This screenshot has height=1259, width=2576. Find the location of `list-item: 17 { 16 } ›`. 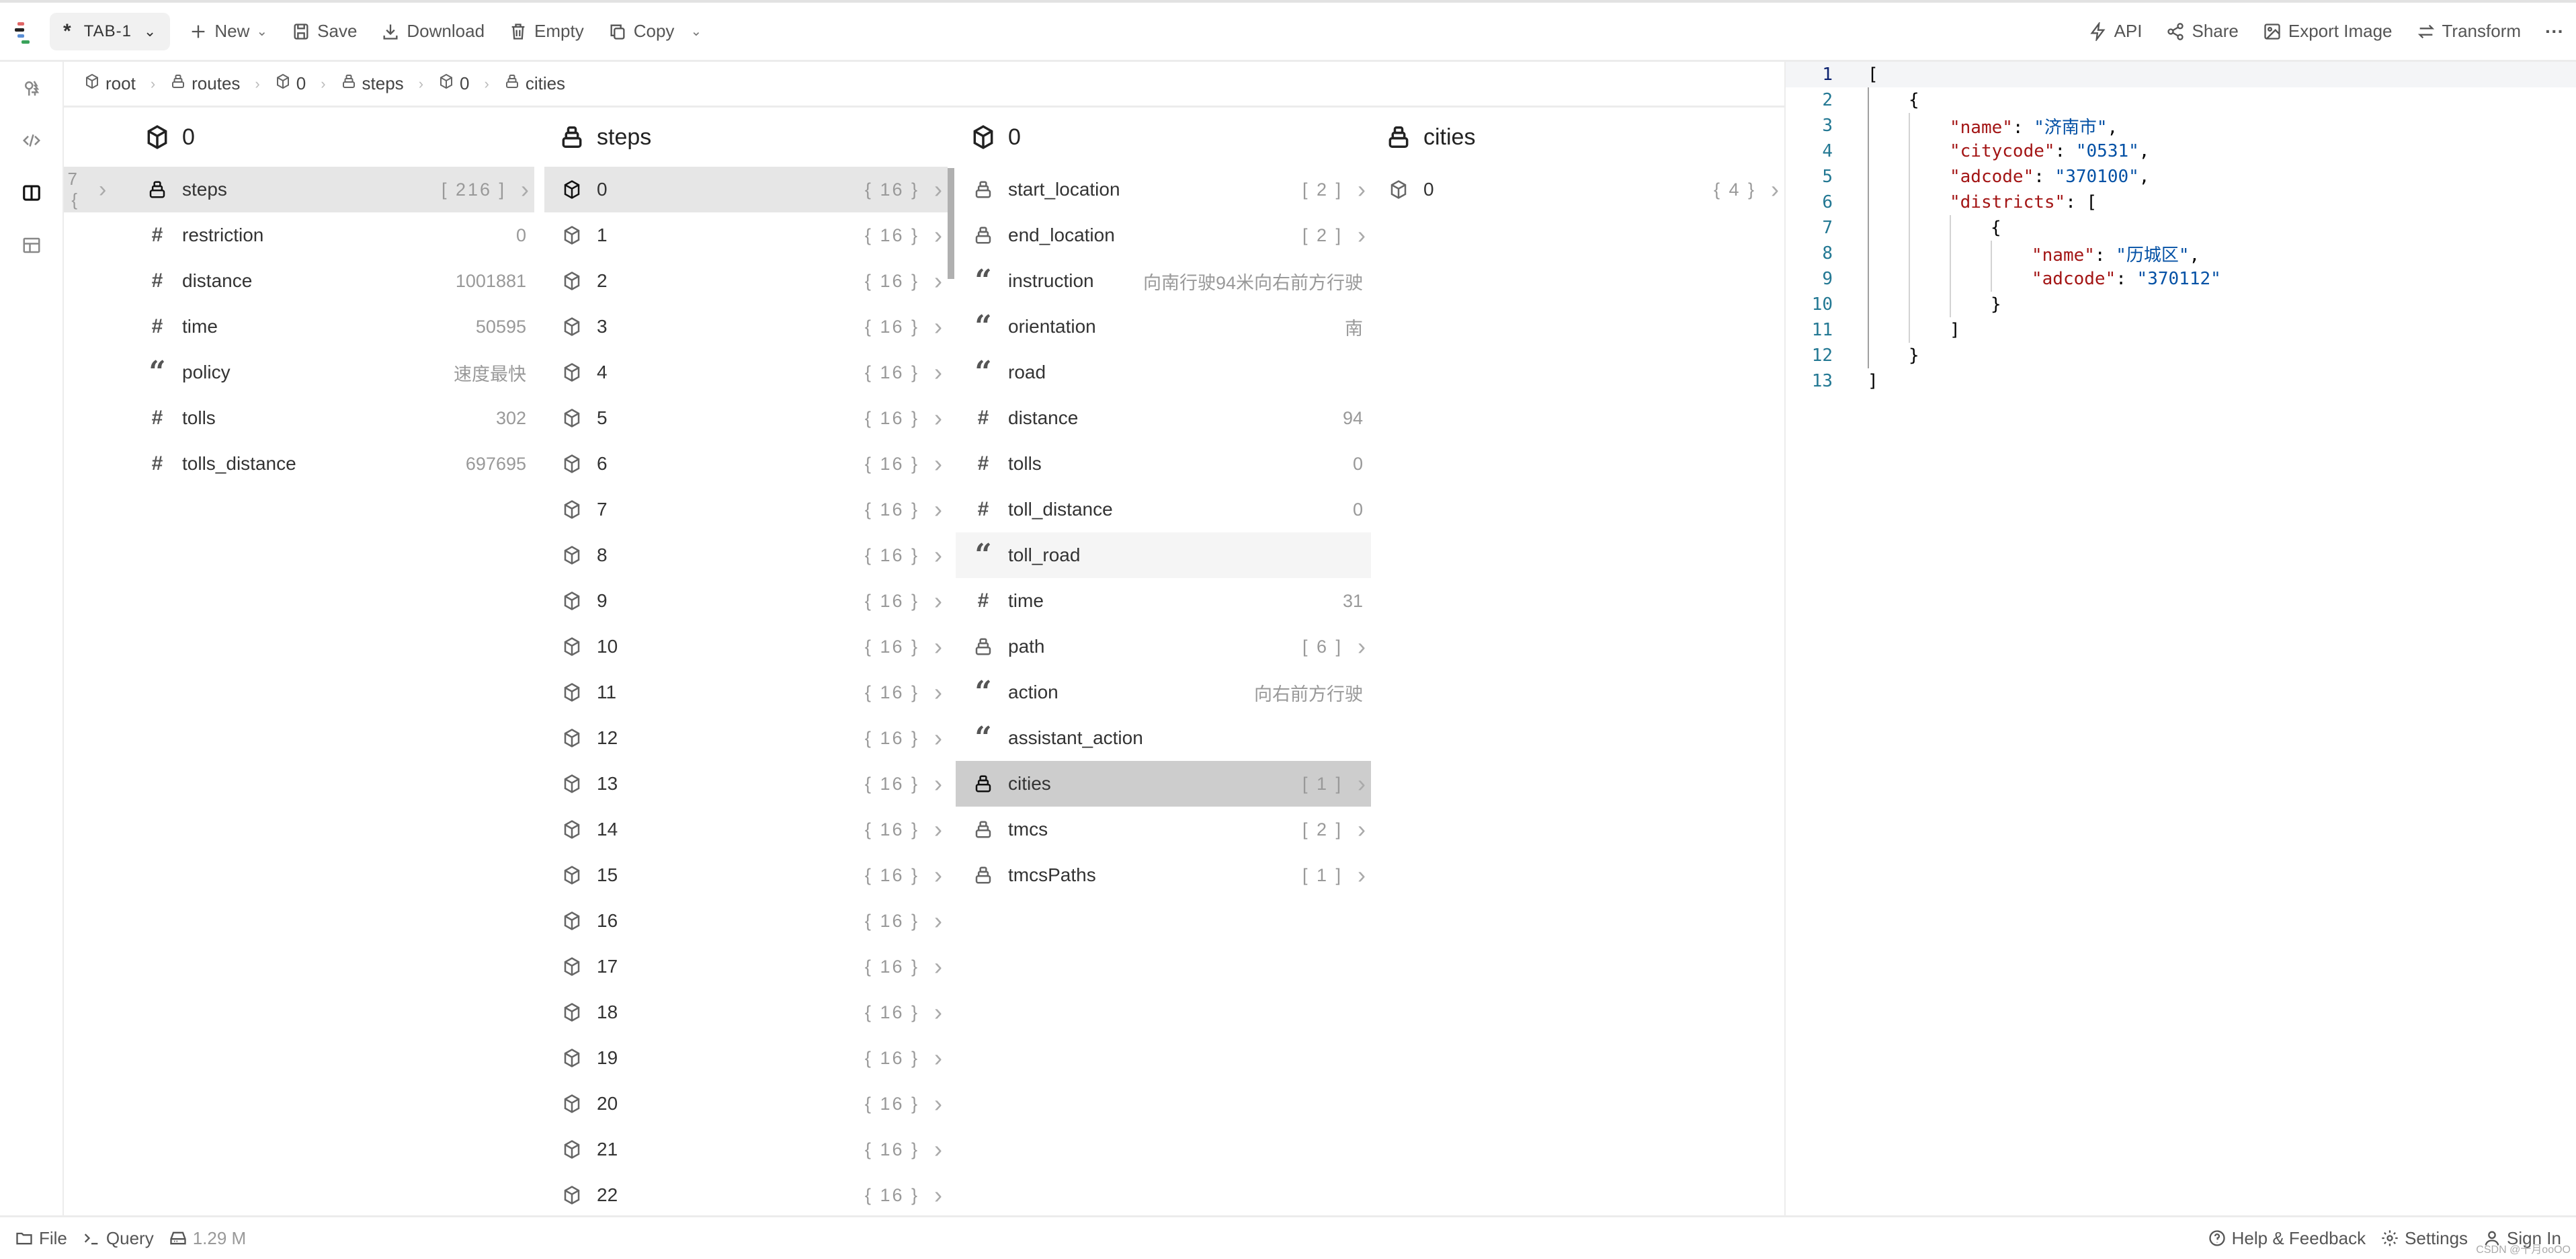

list-item: 17 { 16 } › is located at coordinates (746, 967).